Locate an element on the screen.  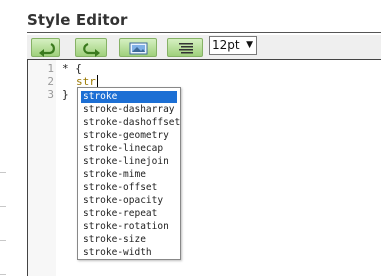
autocomplete-item: stroke-size is located at coordinates (129, 240).